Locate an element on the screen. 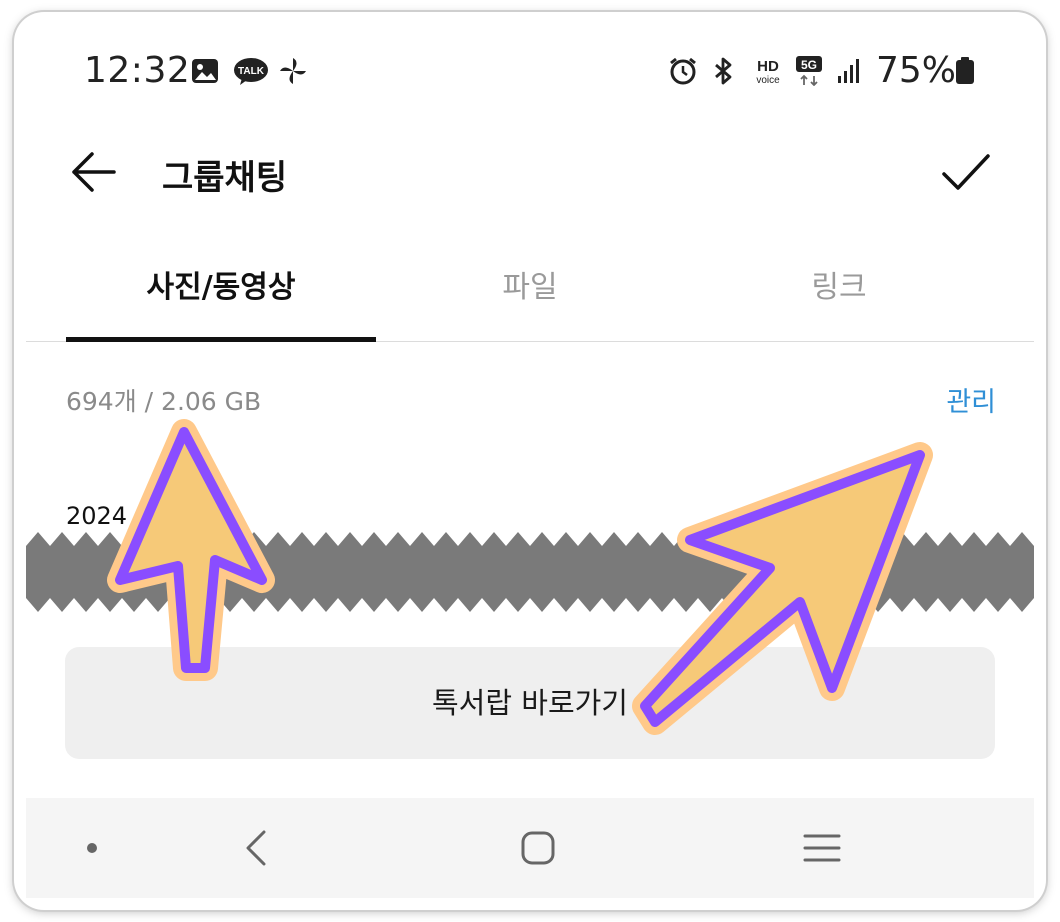  5g-icon: 5G is located at coordinates (809, 71).